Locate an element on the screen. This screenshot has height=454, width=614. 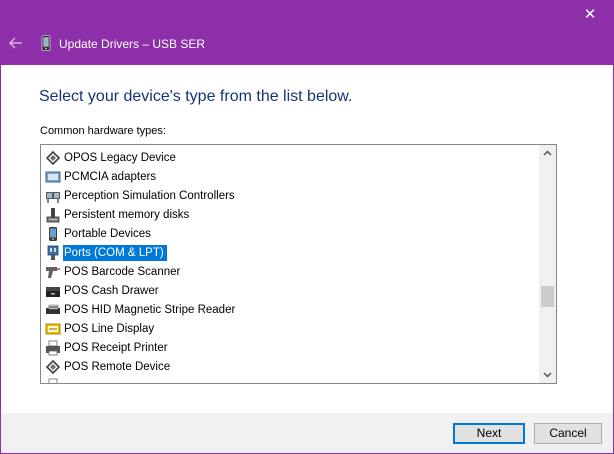
list-item-label: Ports (COM & LPT) is located at coordinates (115, 252).